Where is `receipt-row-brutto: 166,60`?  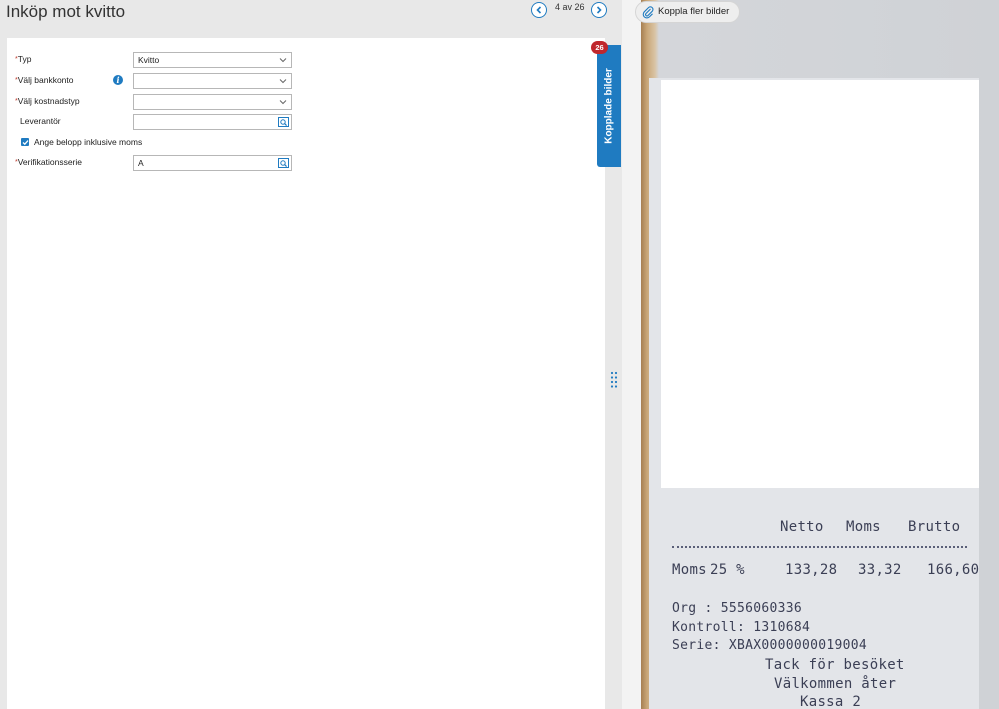
receipt-row-brutto: 166,60 is located at coordinates (953, 570).